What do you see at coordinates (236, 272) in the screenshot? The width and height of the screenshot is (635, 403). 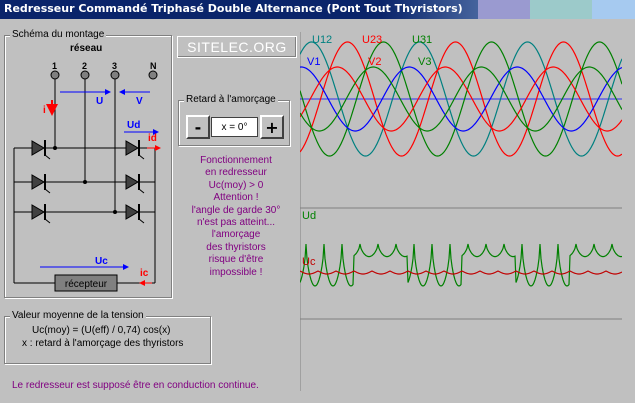 I see `message-line: impossible !` at bounding box center [236, 272].